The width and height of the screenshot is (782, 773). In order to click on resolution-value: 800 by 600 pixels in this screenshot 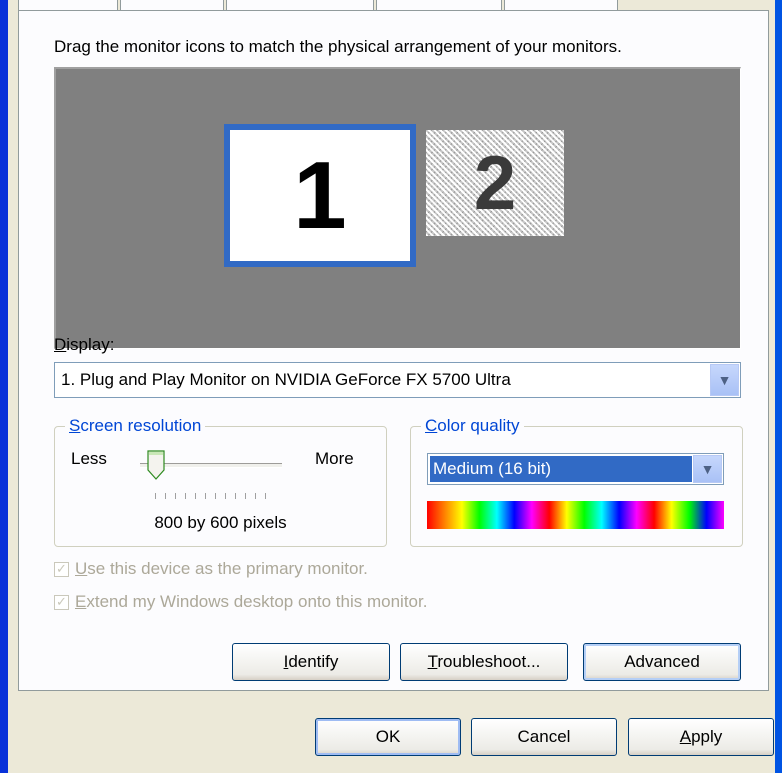, I will do `click(220, 522)`.